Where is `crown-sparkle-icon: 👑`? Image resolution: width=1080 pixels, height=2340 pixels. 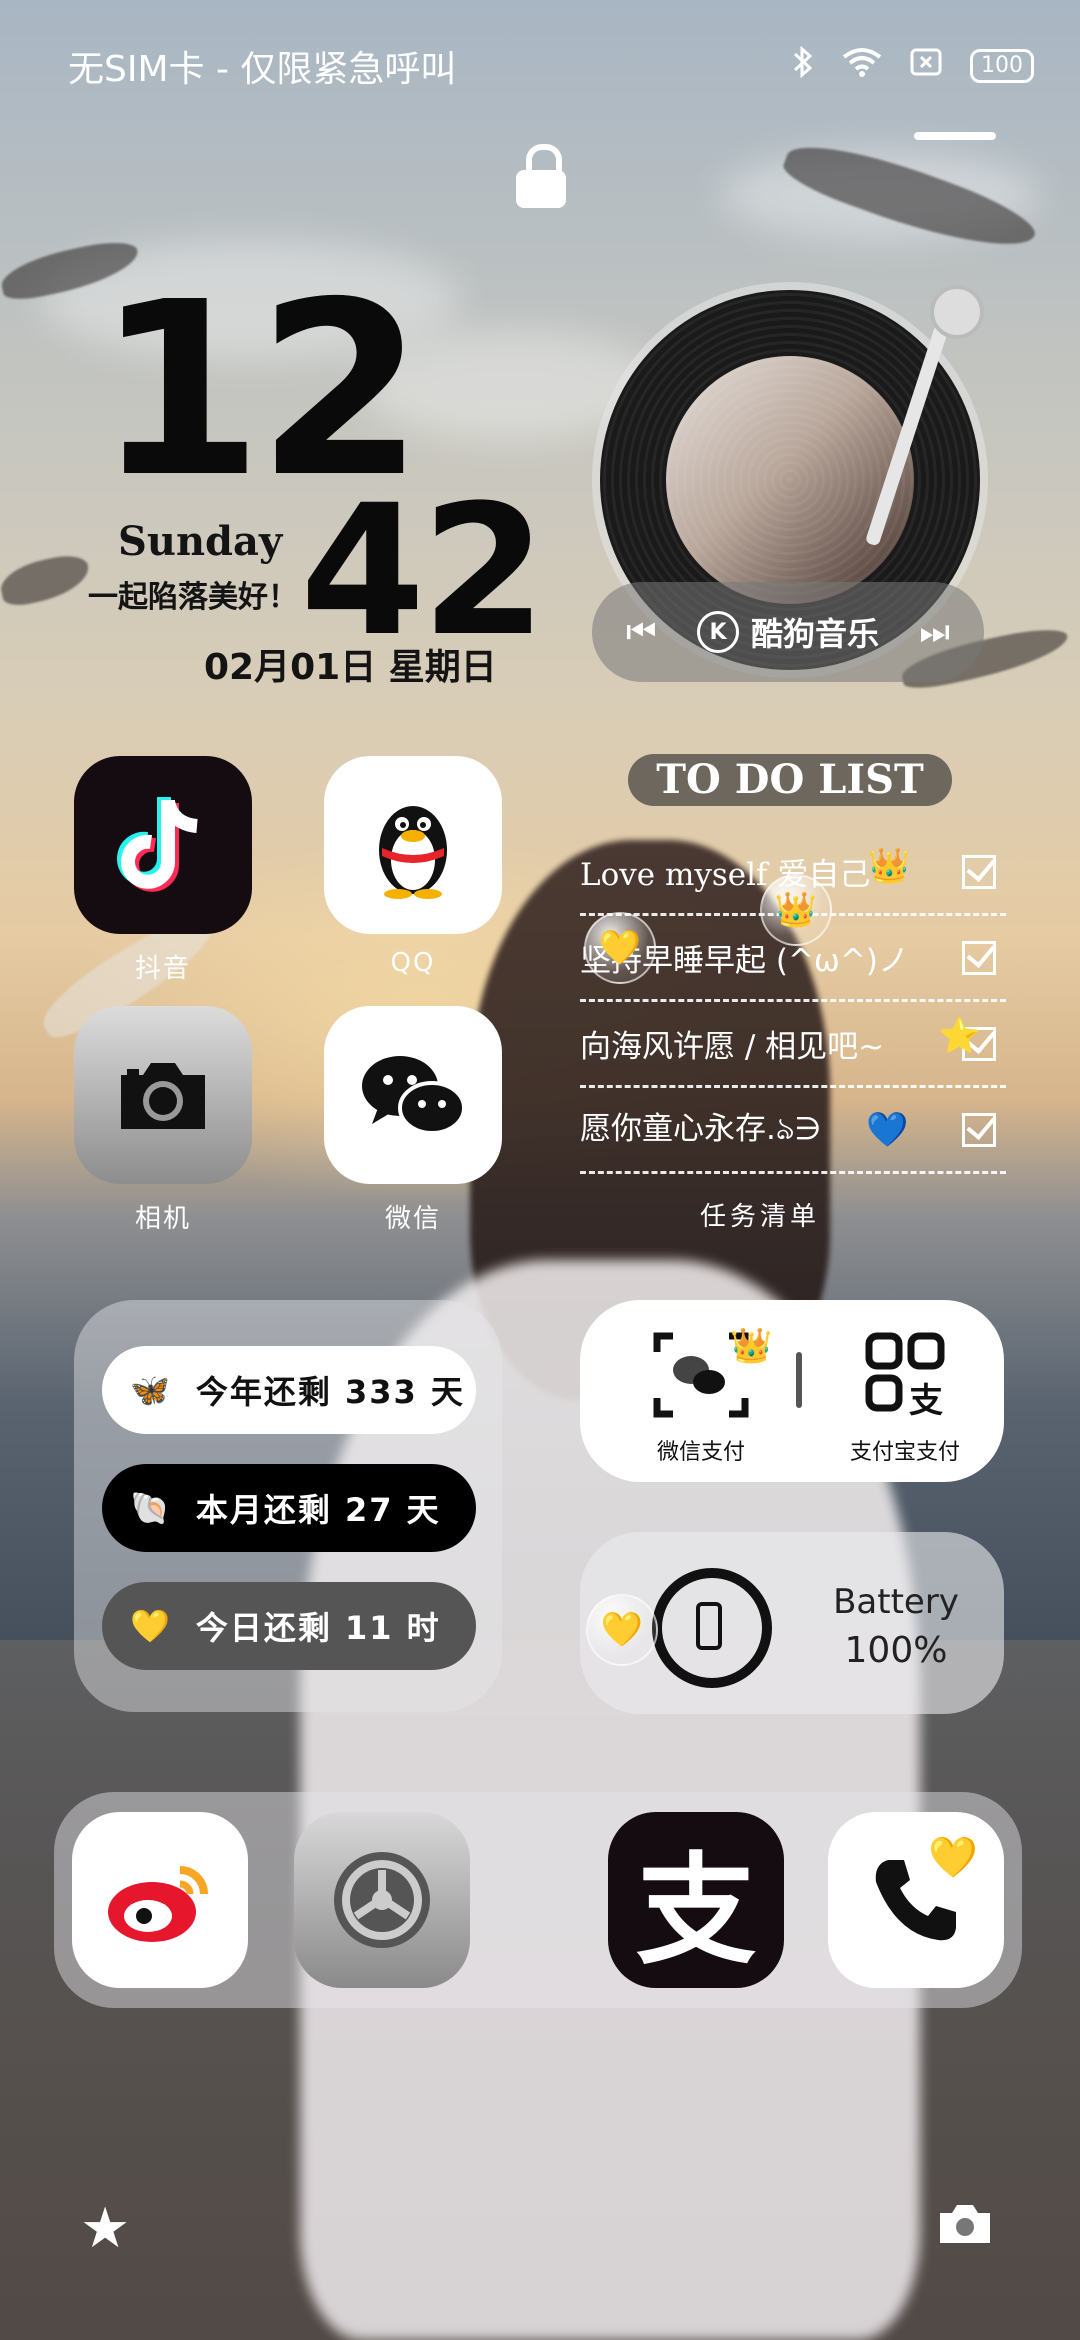 crown-sparkle-icon: 👑 is located at coordinates (889, 866).